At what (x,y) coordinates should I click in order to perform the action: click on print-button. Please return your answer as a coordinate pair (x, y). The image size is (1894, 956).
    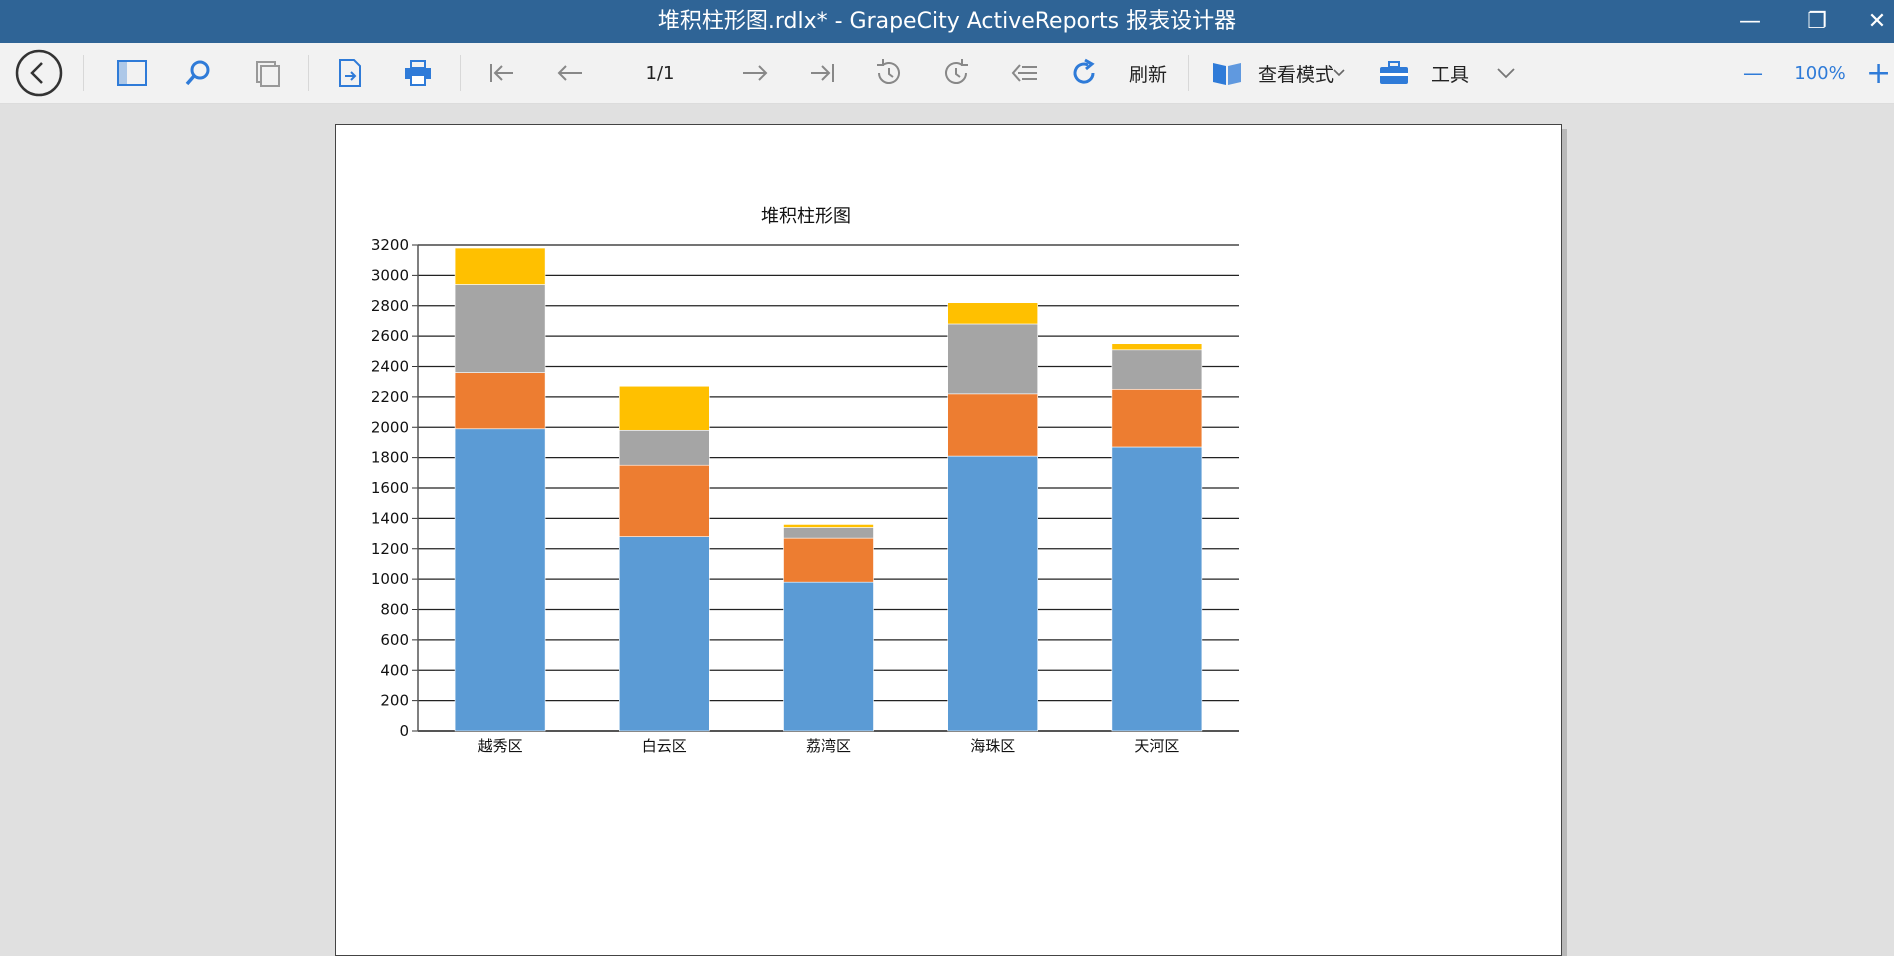
    Looking at the image, I should click on (418, 73).